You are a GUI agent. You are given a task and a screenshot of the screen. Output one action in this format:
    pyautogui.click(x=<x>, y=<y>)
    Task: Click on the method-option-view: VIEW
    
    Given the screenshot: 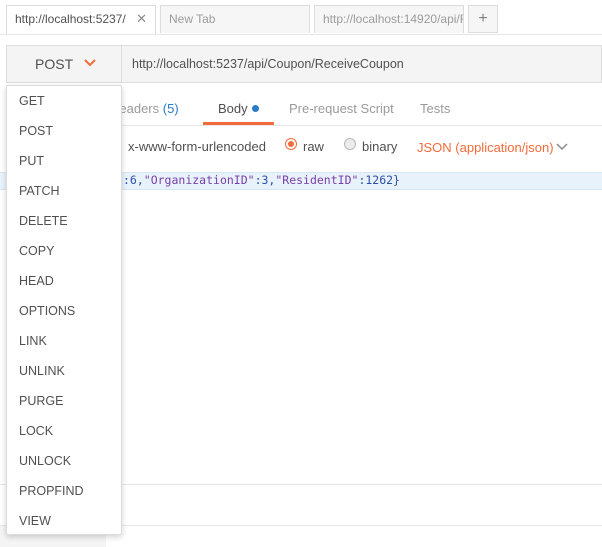 What is the action you would take?
    pyautogui.click(x=64, y=521)
    